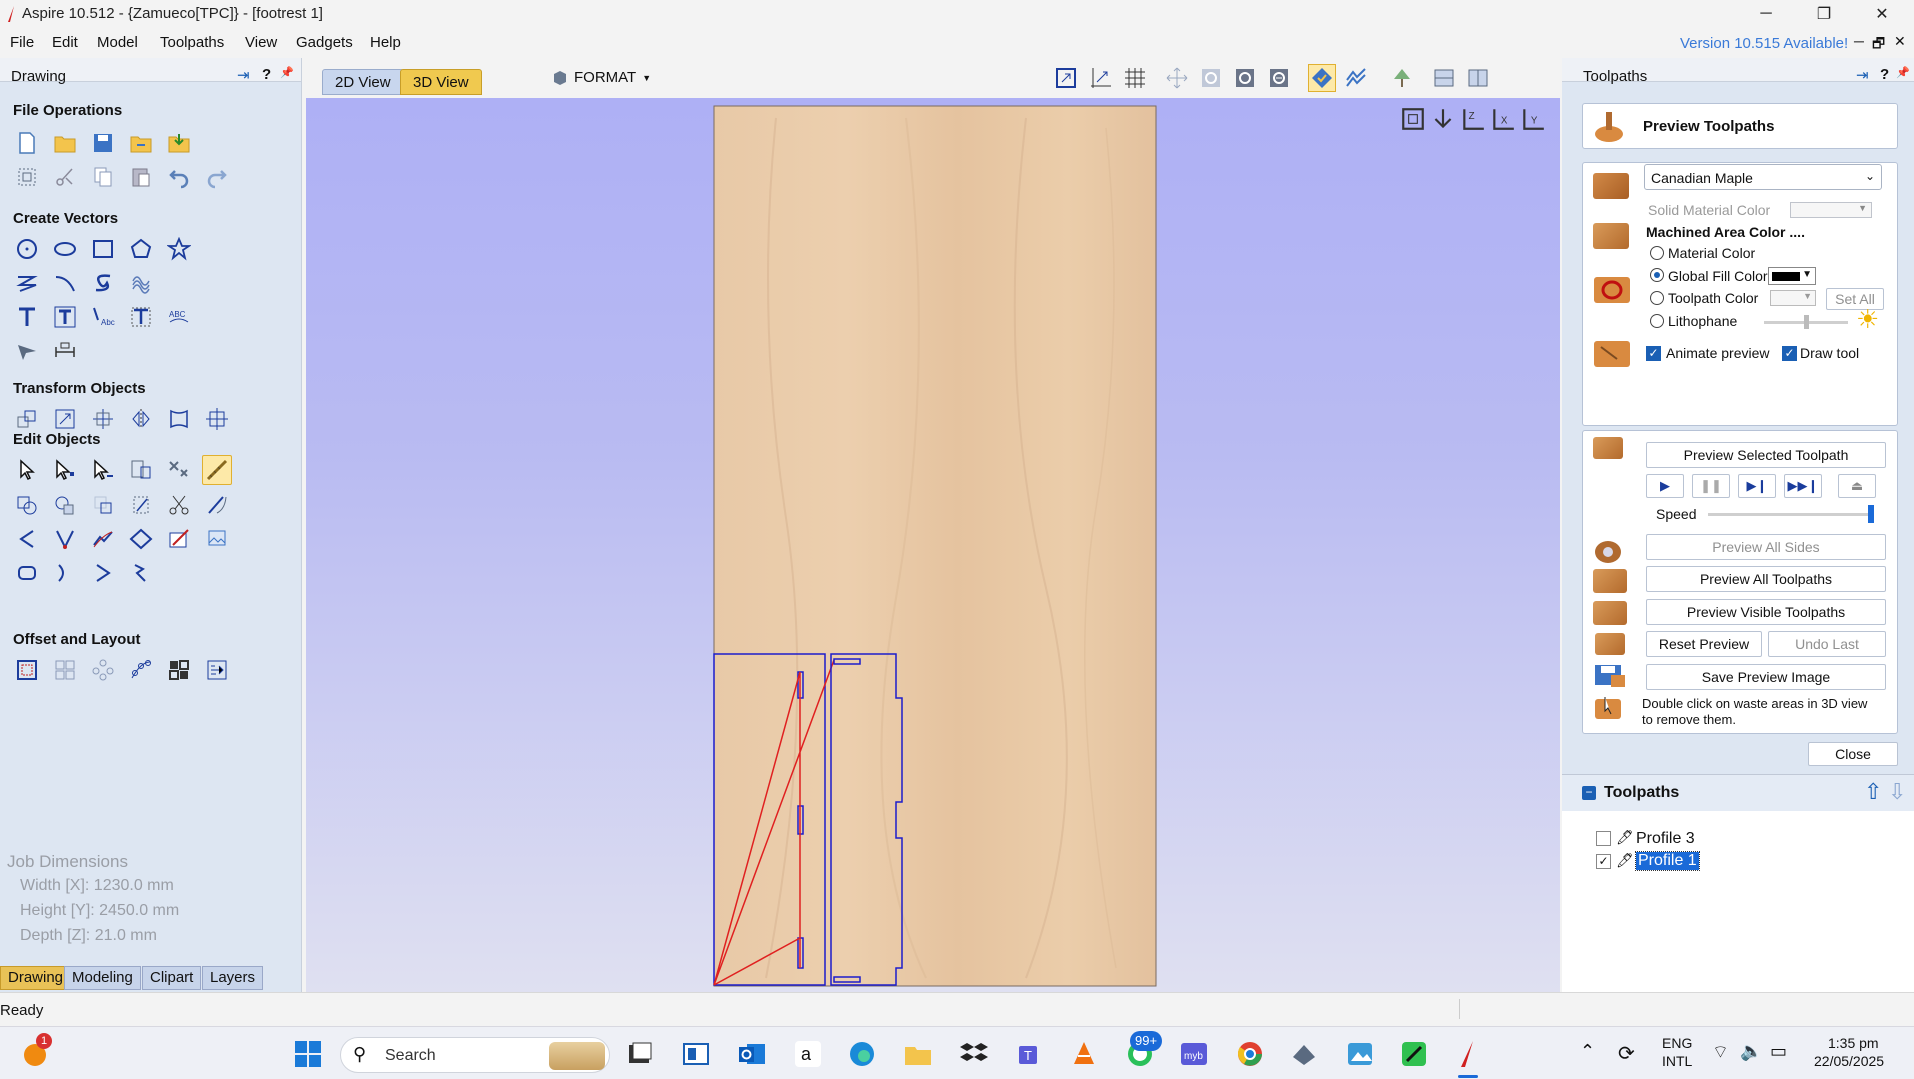  Describe the element at coordinates (261, 42) in the screenshot. I see `menu-view: View` at that location.